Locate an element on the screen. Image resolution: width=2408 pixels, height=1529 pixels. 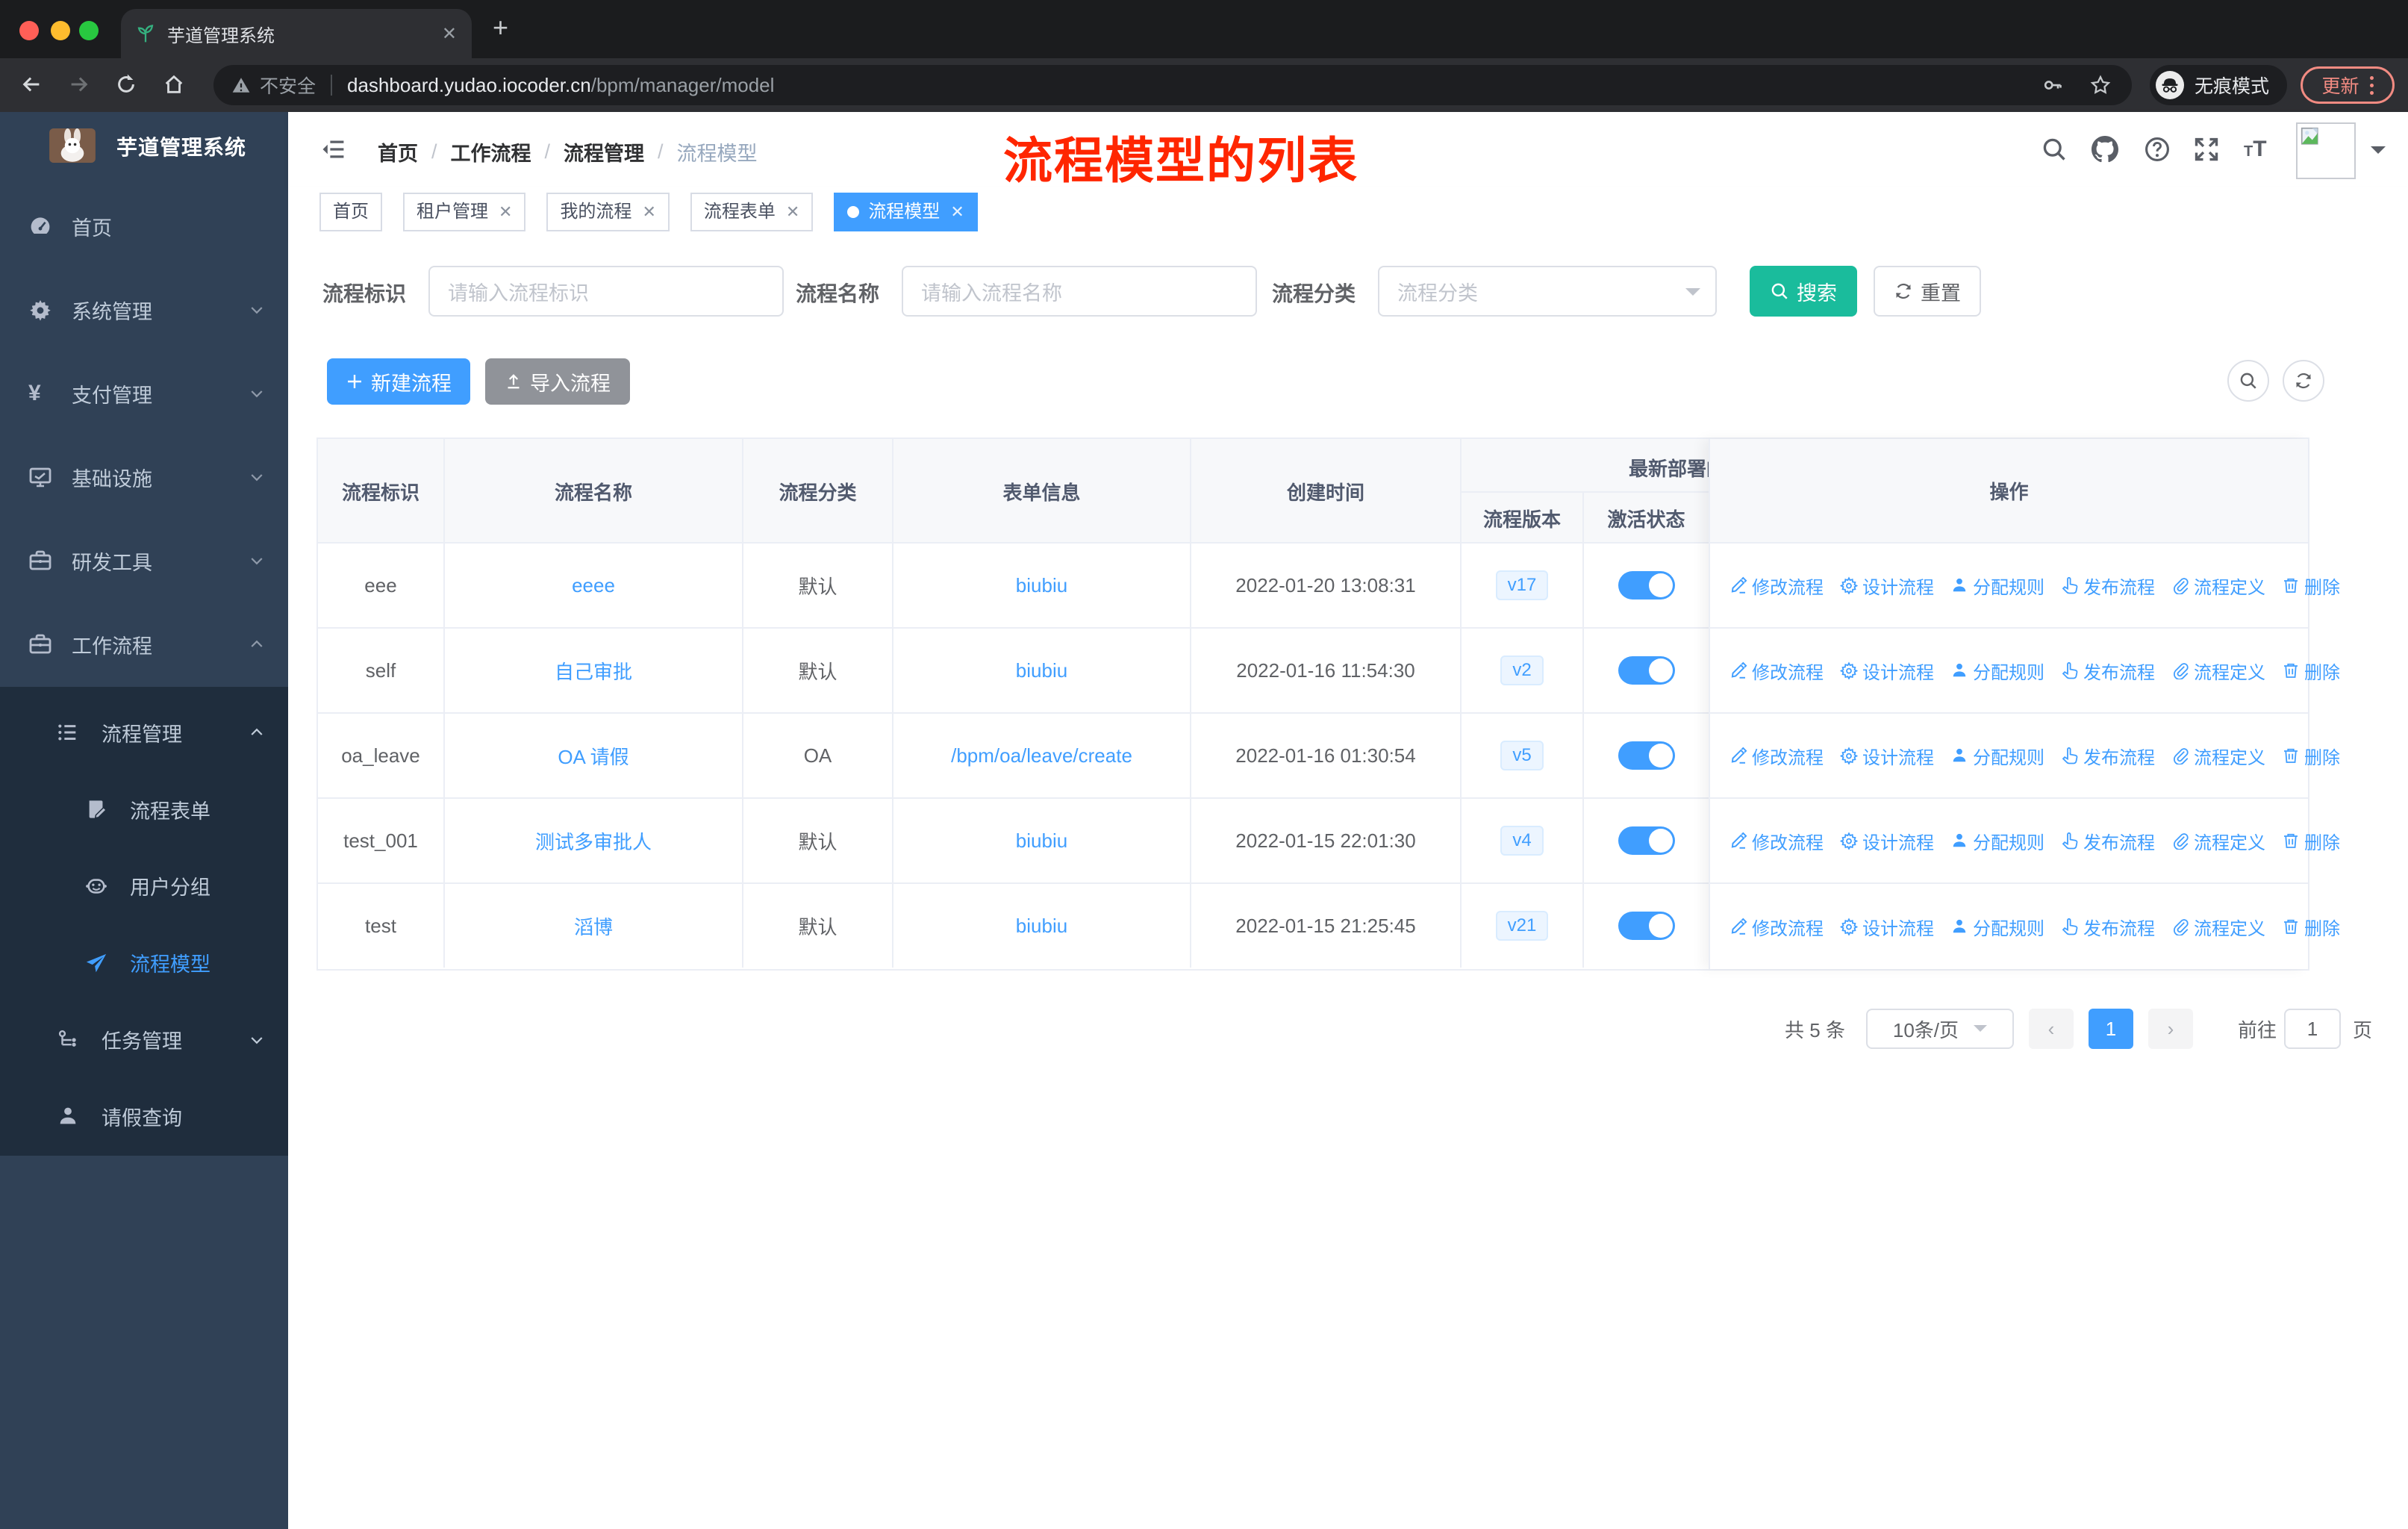
bookmark-star-icon is located at coordinates (2100, 85).